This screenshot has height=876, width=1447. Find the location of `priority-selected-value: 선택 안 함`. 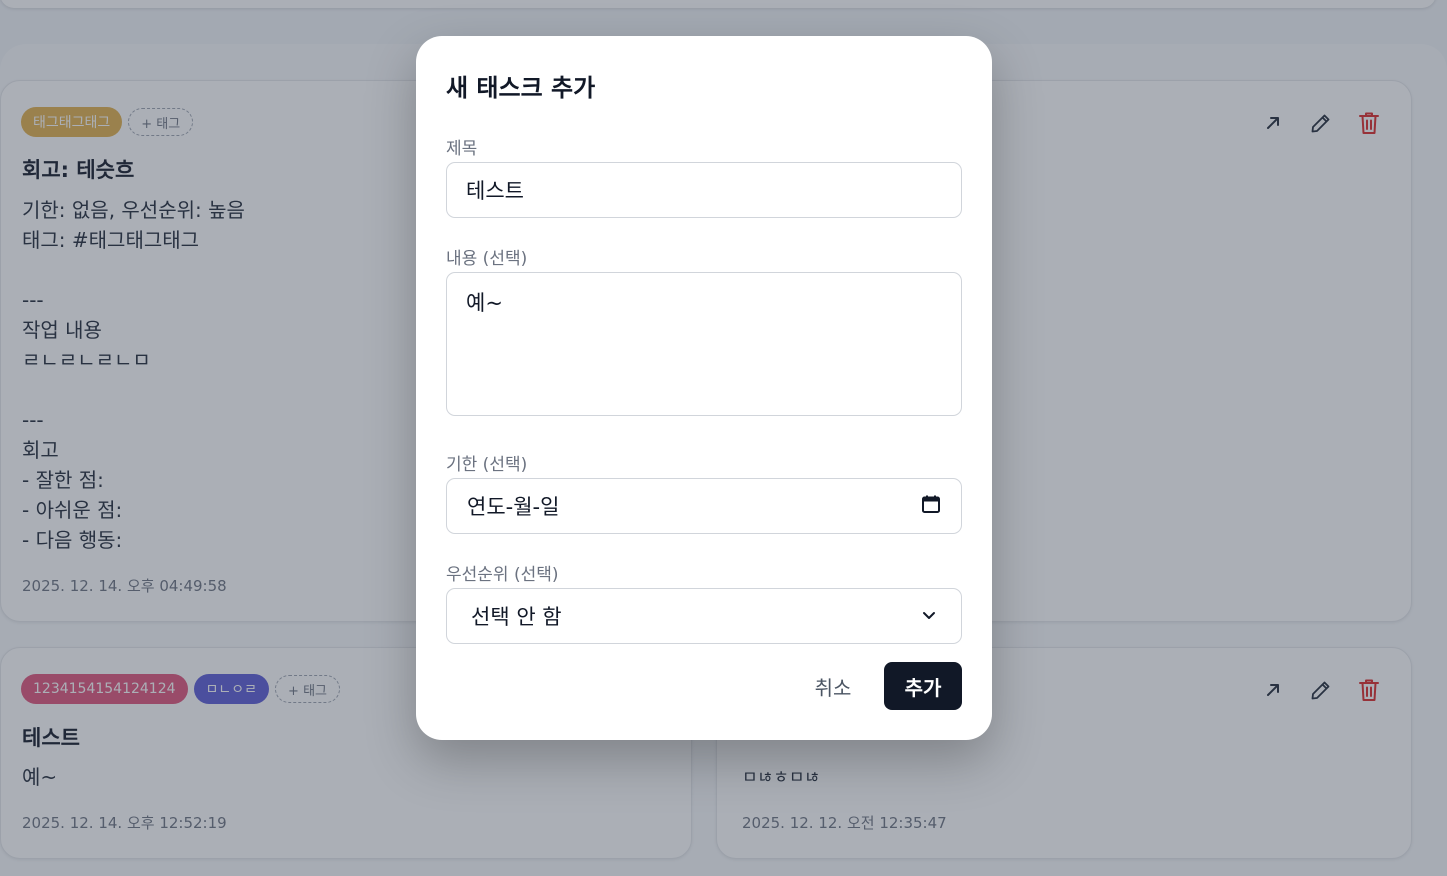

priority-selected-value: 선택 안 함 is located at coordinates (516, 617).